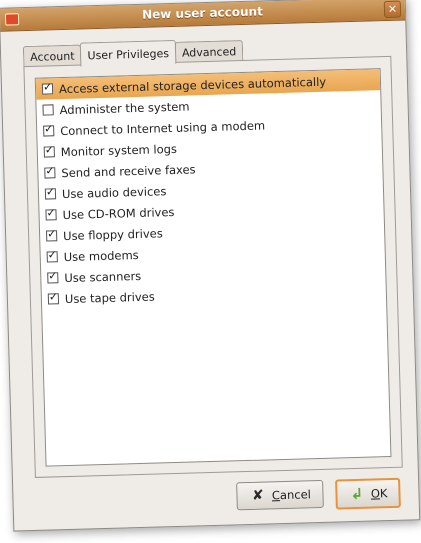 The width and height of the screenshot is (421, 543). What do you see at coordinates (118, 213) in the screenshot?
I see `privilege-label: Use CD-ROM drives` at bounding box center [118, 213].